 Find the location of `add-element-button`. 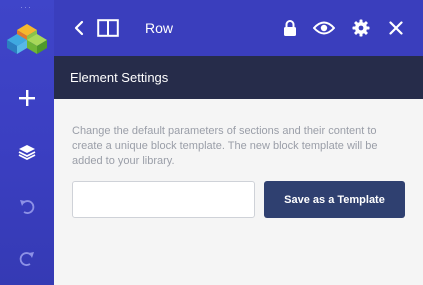

add-element-button is located at coordinates (27, 98).